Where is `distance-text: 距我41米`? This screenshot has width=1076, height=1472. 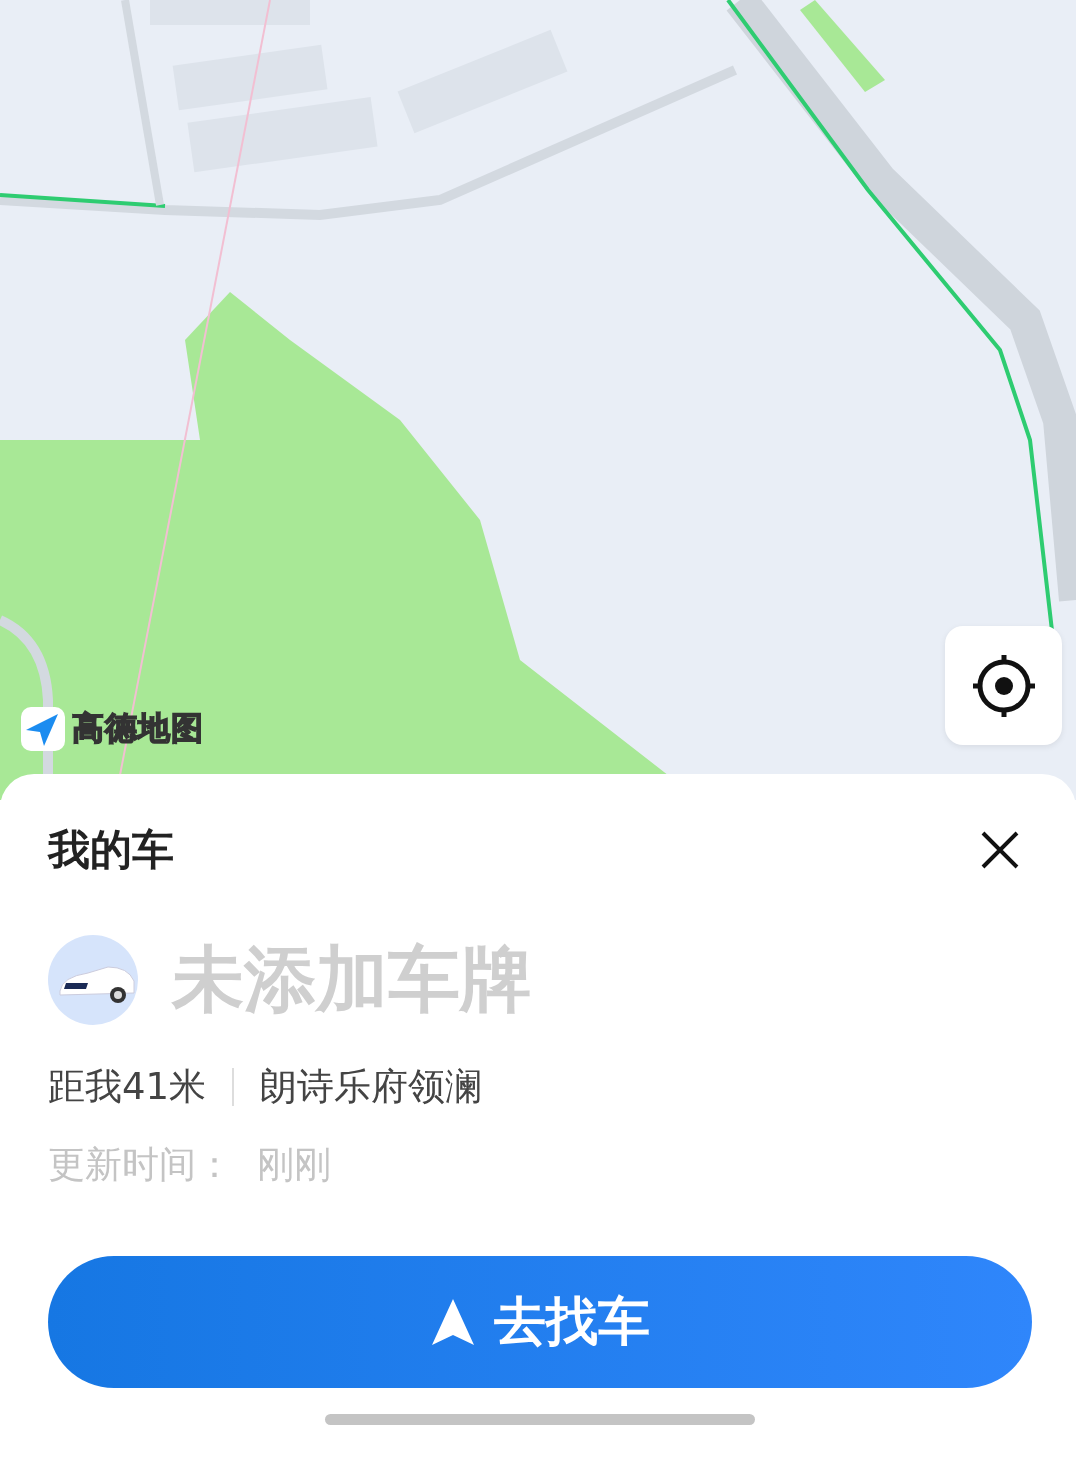
distance-text: 距我41米 is located at coordinates (127, 1087).